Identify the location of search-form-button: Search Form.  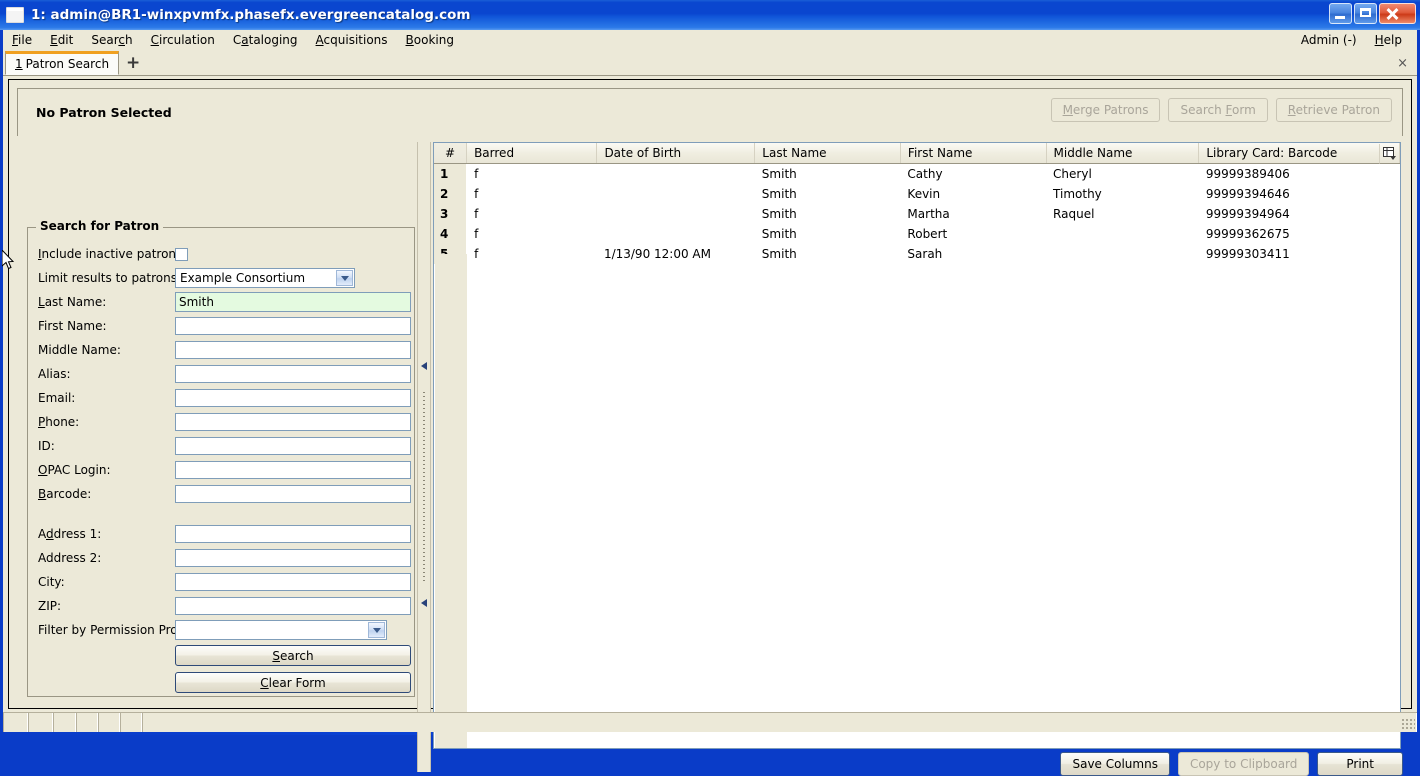
(1218, 110).